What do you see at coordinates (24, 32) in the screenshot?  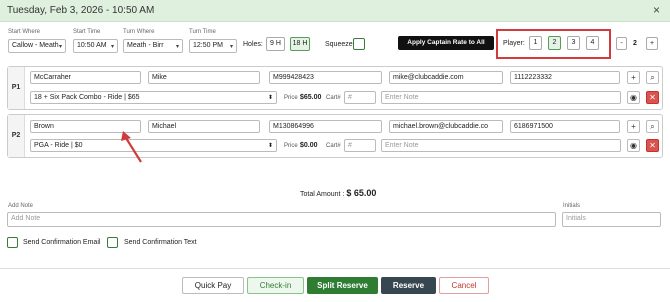 I see `start-where-label: Start Where` at bounding box center [24, 32].